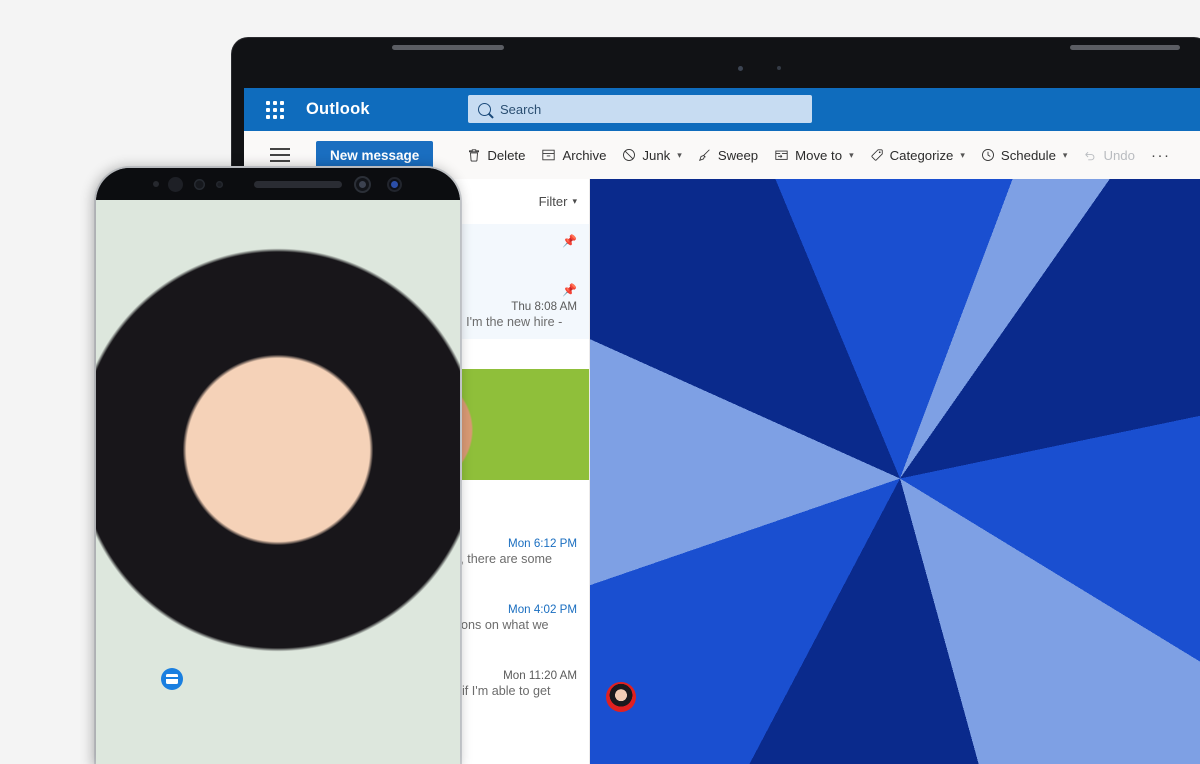  Describe the element at coordinates (740, 68) in the screenshot. I see `laptop-camera-icon` at that location.